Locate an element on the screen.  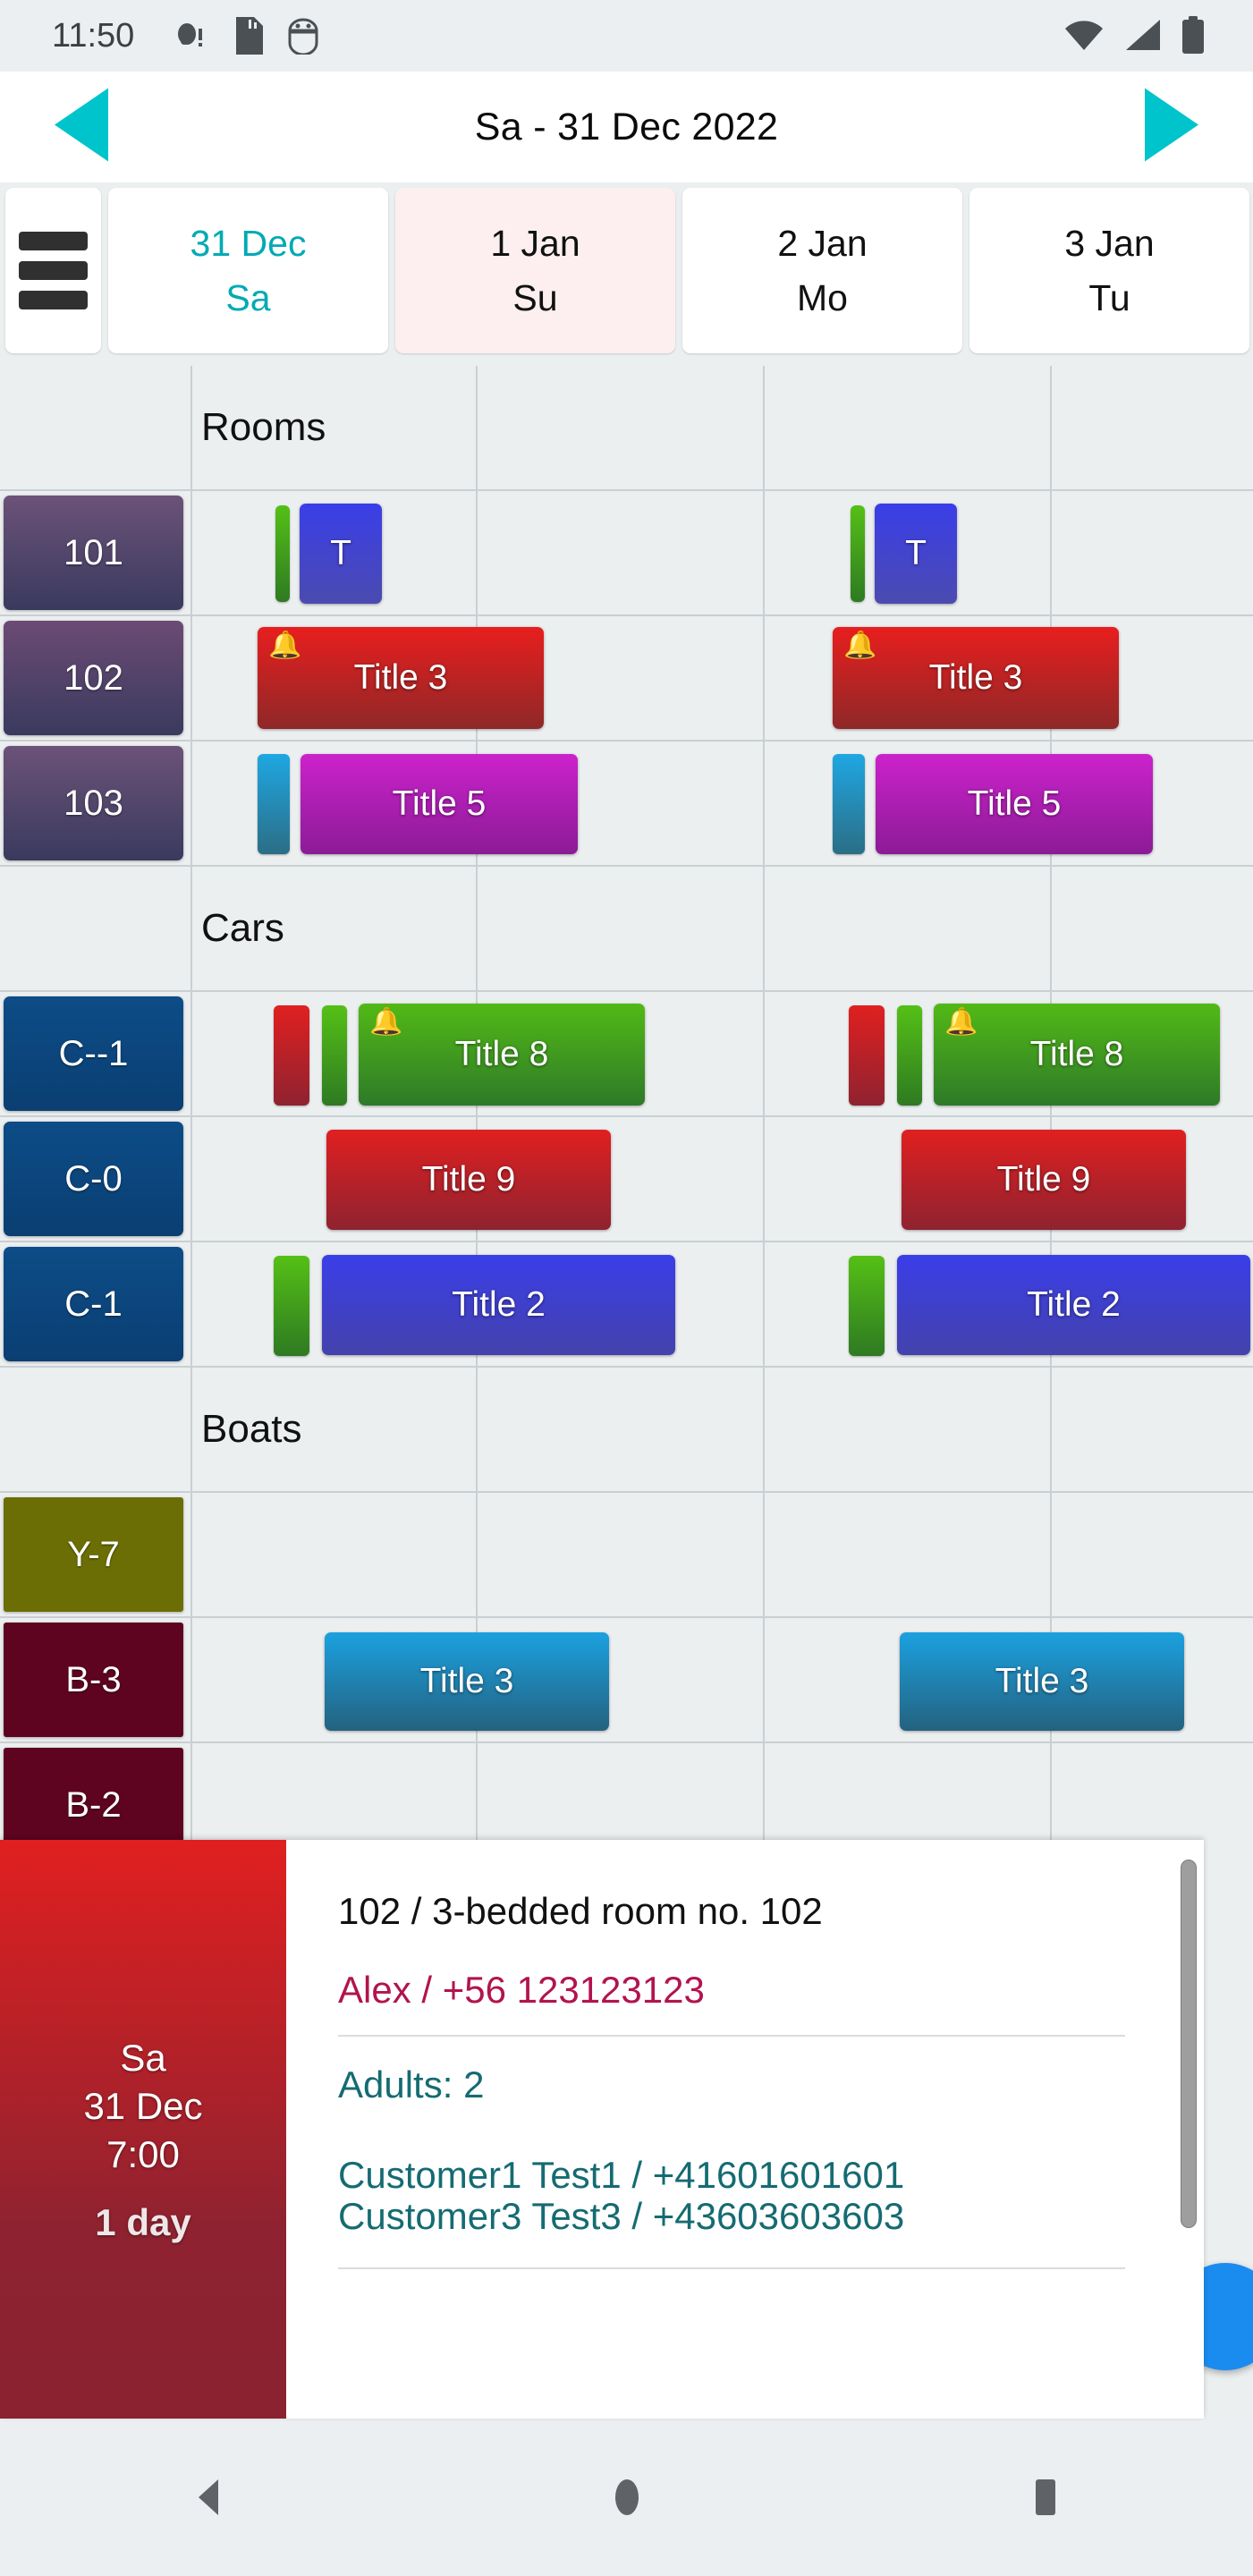
detail-scrollbar is located at coordinates (1189, 2044).